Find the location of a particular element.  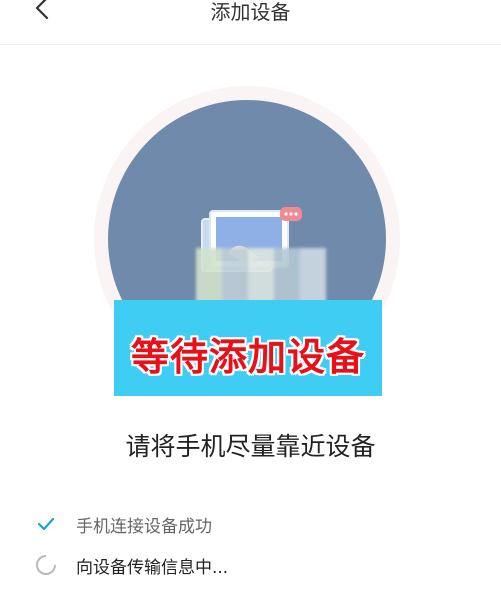

caption-banner: 等待添加设备 is located at coordinates (248, 348).